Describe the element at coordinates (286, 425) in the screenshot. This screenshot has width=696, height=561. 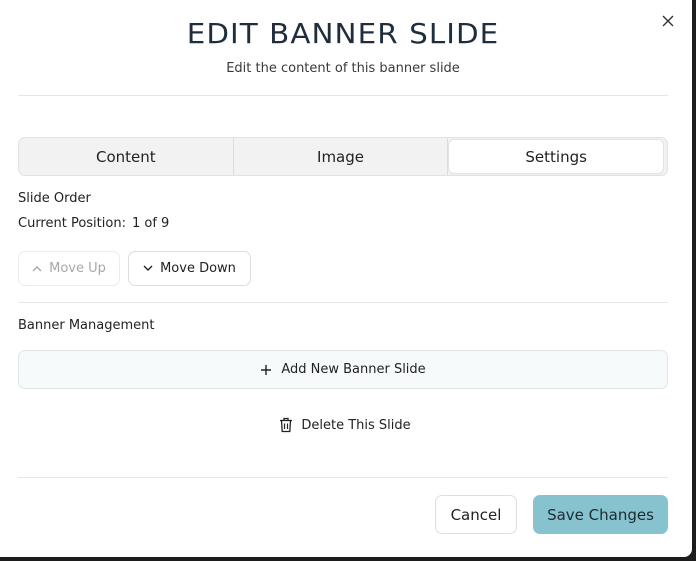
I see `trash-icon` at that location.